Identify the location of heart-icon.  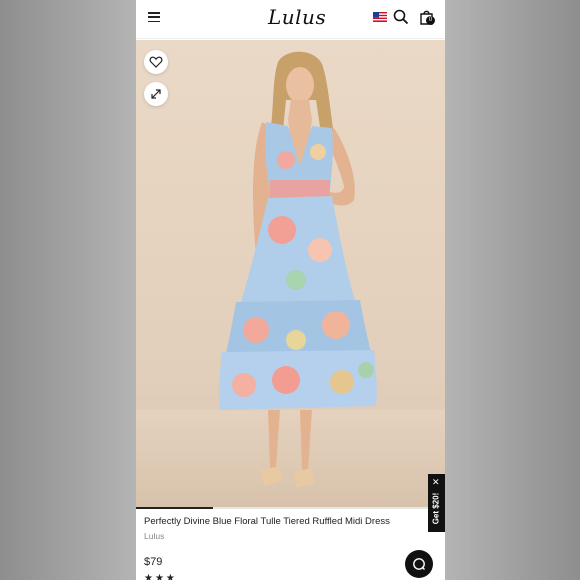
(156, 62).